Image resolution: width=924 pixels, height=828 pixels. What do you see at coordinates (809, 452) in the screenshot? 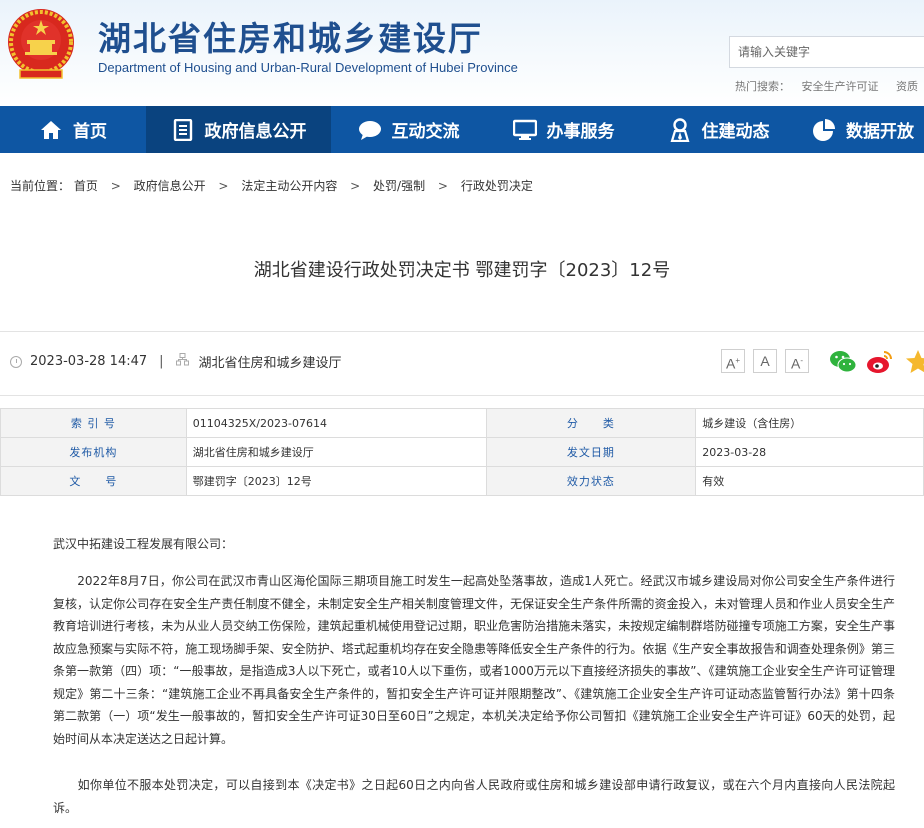
I see `table-value: 2023-03-28` at bounding box center [809, 452].